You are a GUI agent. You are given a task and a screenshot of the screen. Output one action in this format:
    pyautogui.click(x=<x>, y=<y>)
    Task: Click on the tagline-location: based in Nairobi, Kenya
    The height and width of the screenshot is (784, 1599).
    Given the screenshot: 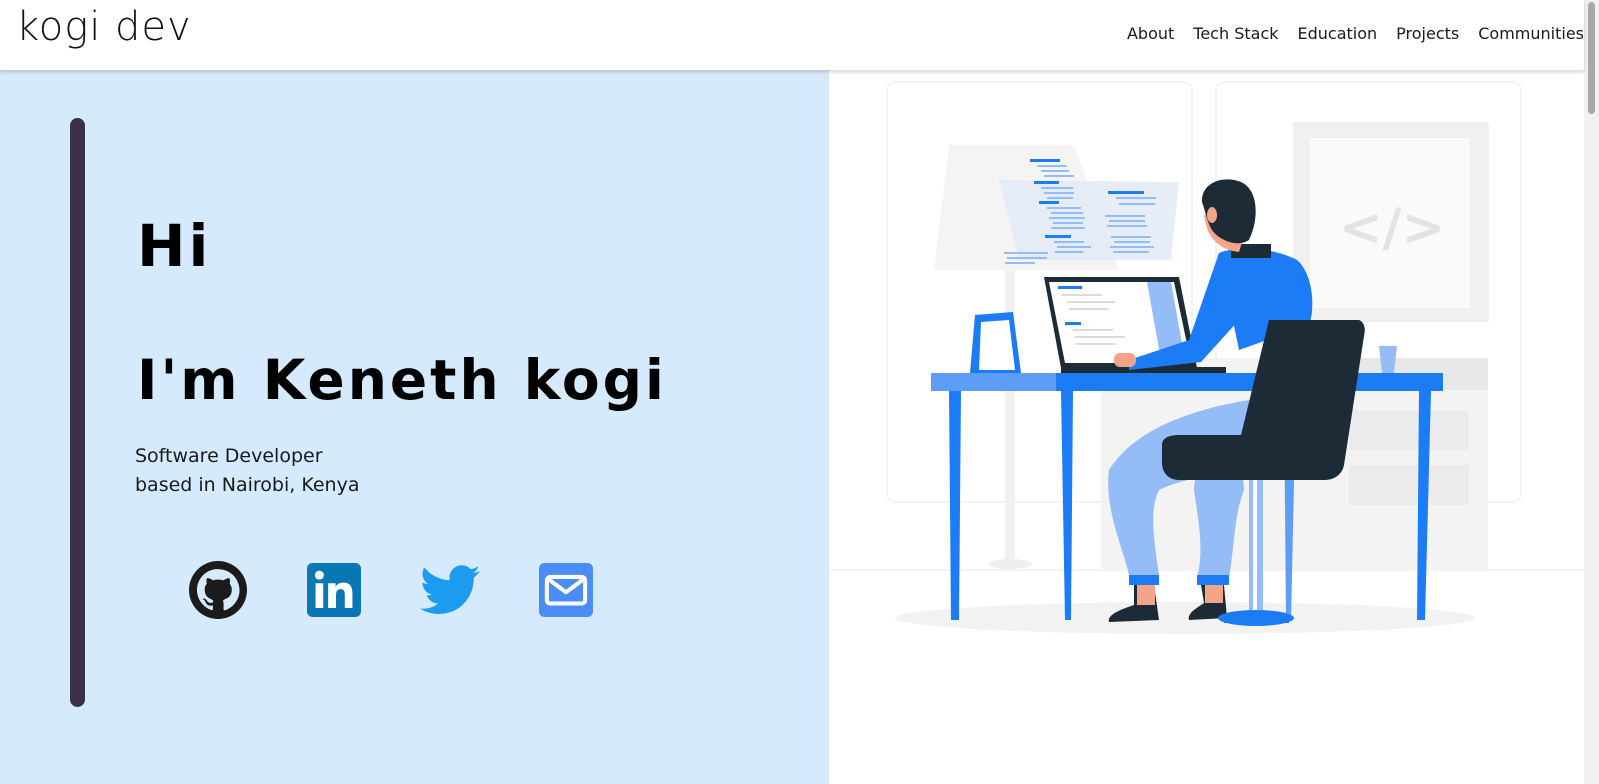 What is the action you would take?
    pyautogui.click(x=247, y=485)
    